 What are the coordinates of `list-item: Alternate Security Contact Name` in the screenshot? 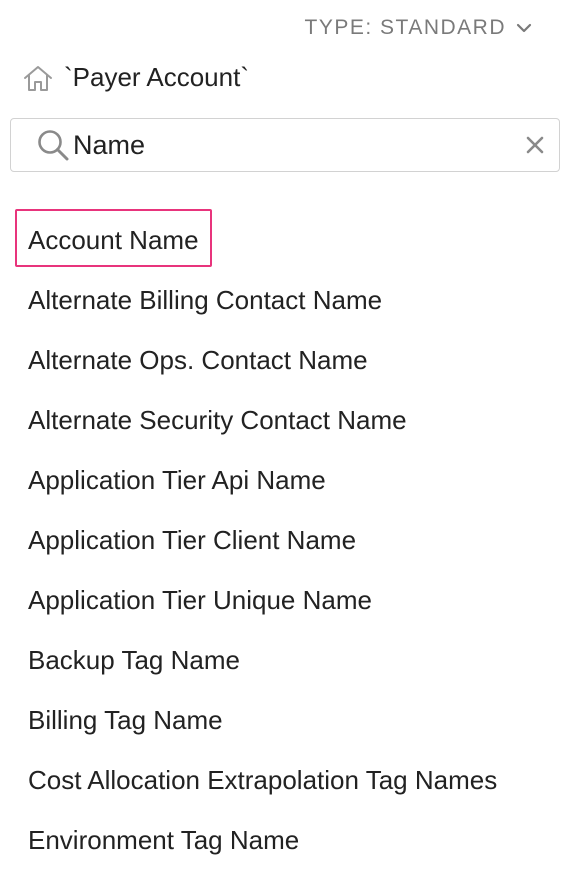 It's located at (287, 418).